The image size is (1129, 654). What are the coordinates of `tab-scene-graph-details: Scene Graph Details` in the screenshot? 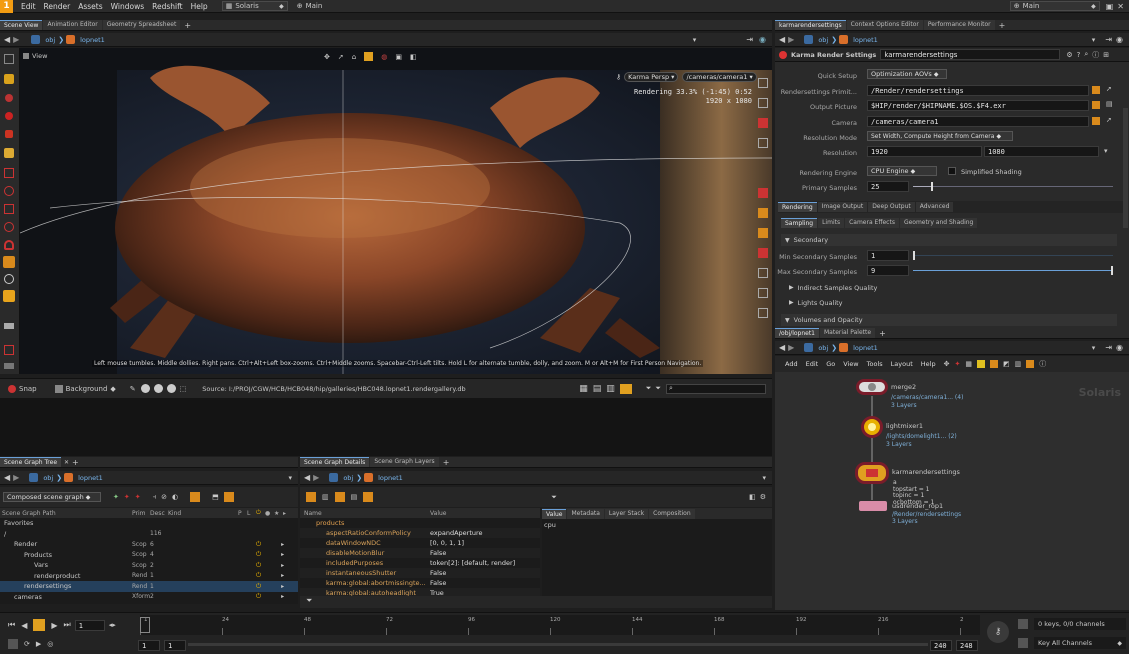 It's located at (335, 462).